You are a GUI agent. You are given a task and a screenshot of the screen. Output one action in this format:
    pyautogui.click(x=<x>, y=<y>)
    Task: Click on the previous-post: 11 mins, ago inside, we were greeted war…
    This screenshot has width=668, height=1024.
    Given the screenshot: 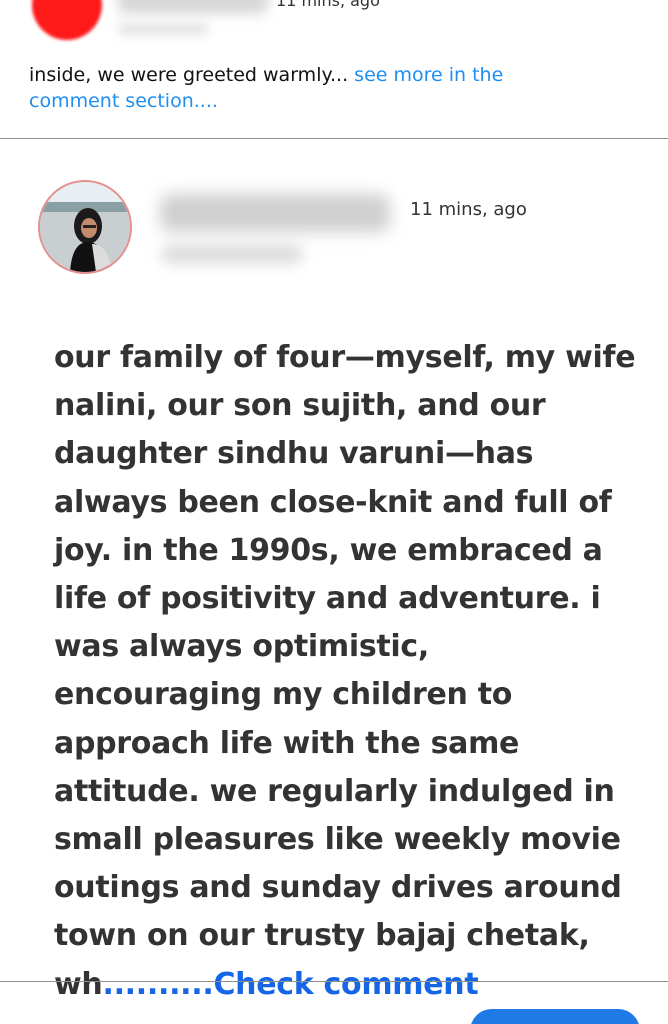 What is the action you would take?
    pyautogui.click(x=334, y=69)
    